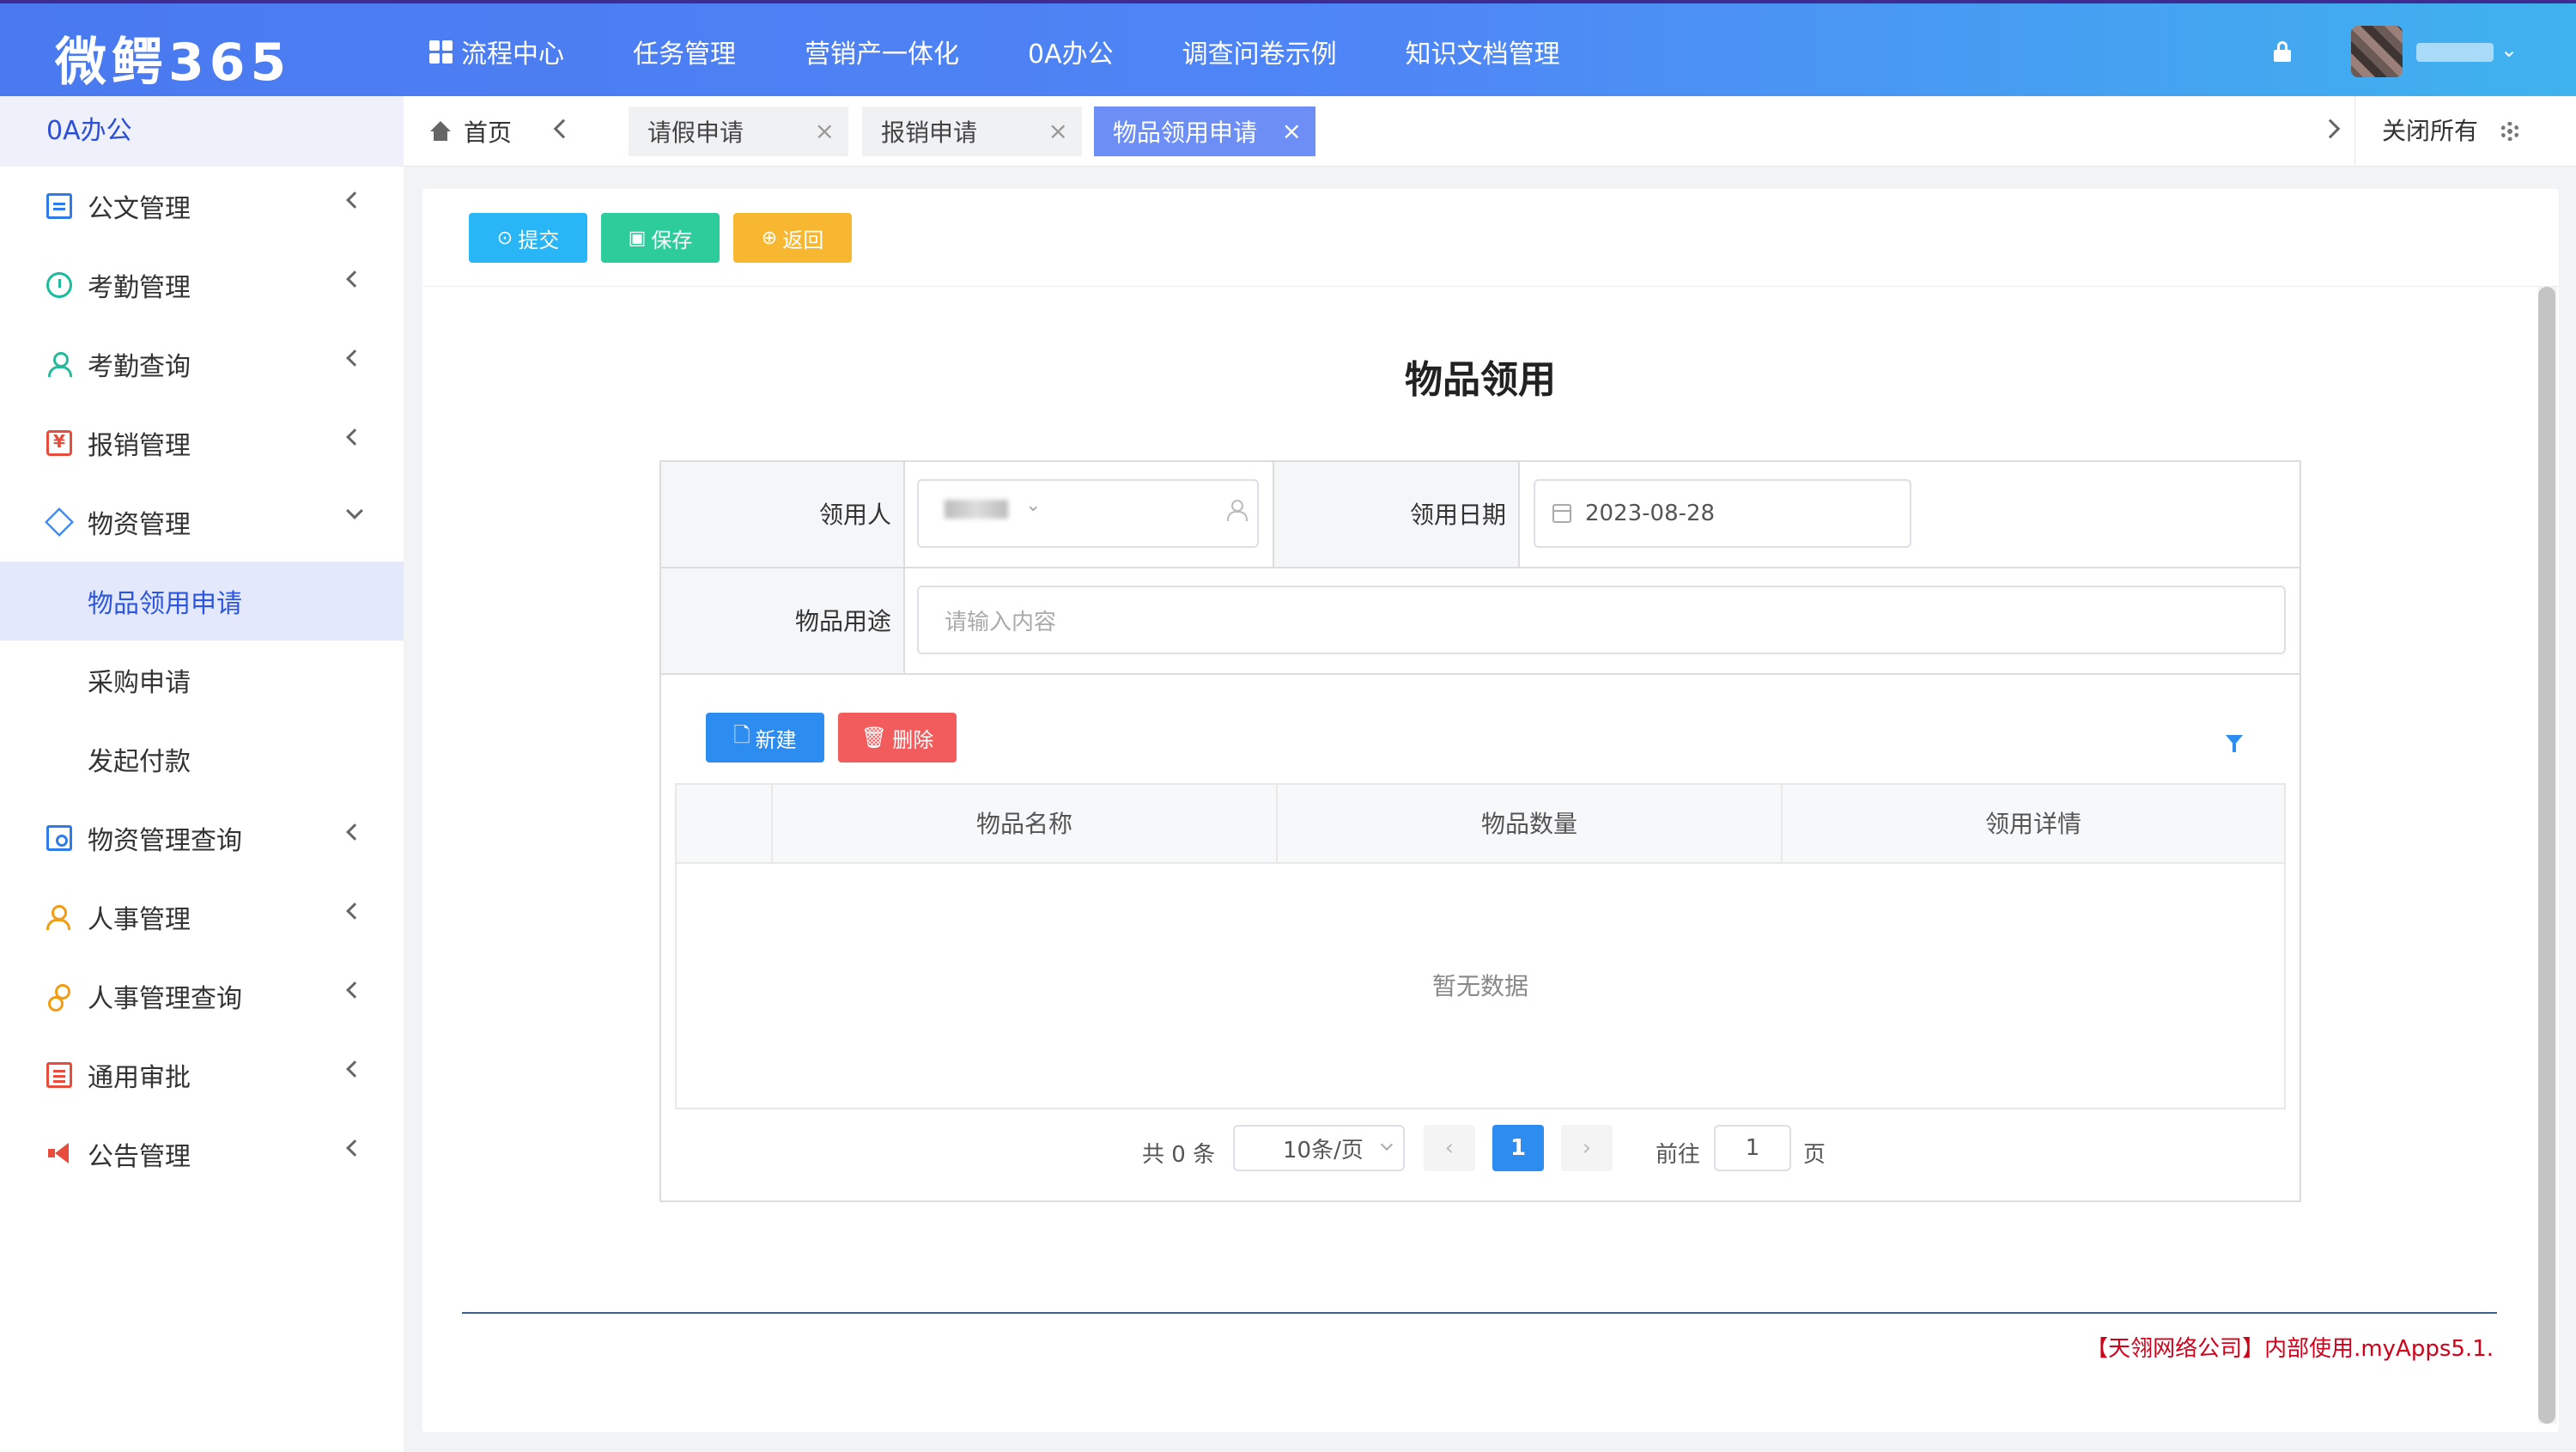 This screenshot has width=2576, height=1452. I want to click on sidebar-item-hr-query: 人事管理查询, so click(202, 996).